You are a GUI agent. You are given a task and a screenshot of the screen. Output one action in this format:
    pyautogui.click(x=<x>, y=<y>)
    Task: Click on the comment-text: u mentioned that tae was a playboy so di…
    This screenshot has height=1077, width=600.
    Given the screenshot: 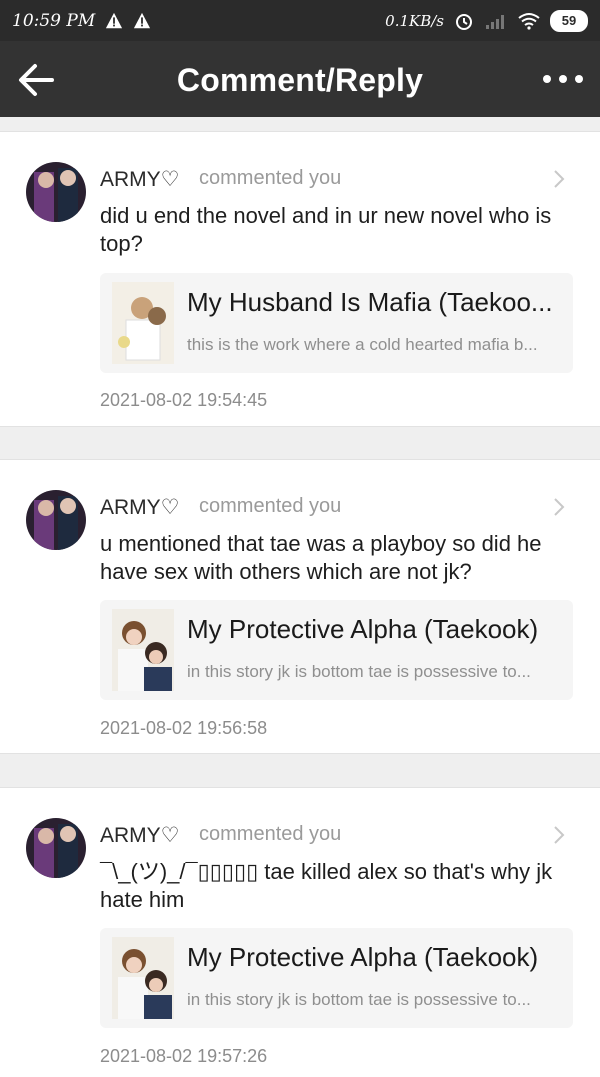 What is the action you would take?
    pyautogui.click(x=321, y=557)
    